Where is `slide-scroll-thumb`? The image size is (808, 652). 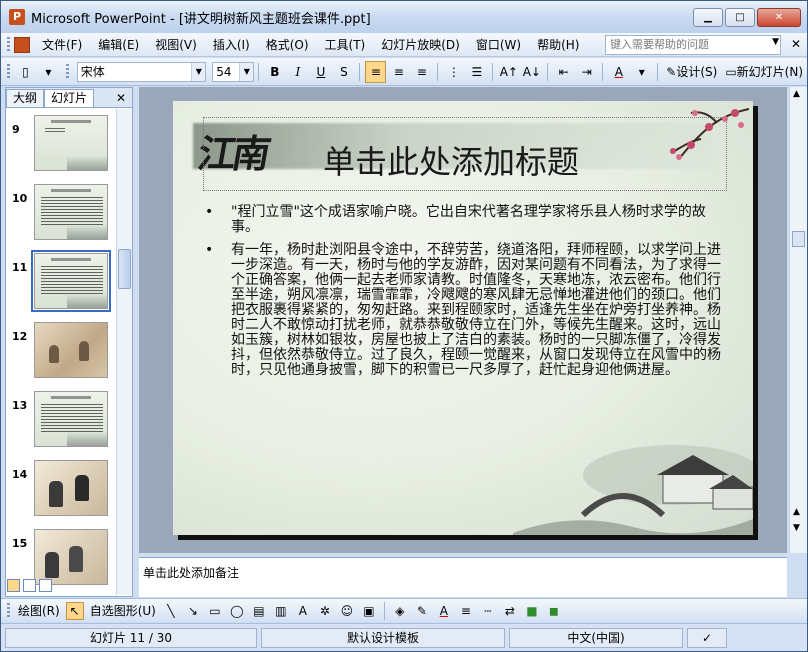
slide-scroll-thumb is located at coordinates (798, 239).